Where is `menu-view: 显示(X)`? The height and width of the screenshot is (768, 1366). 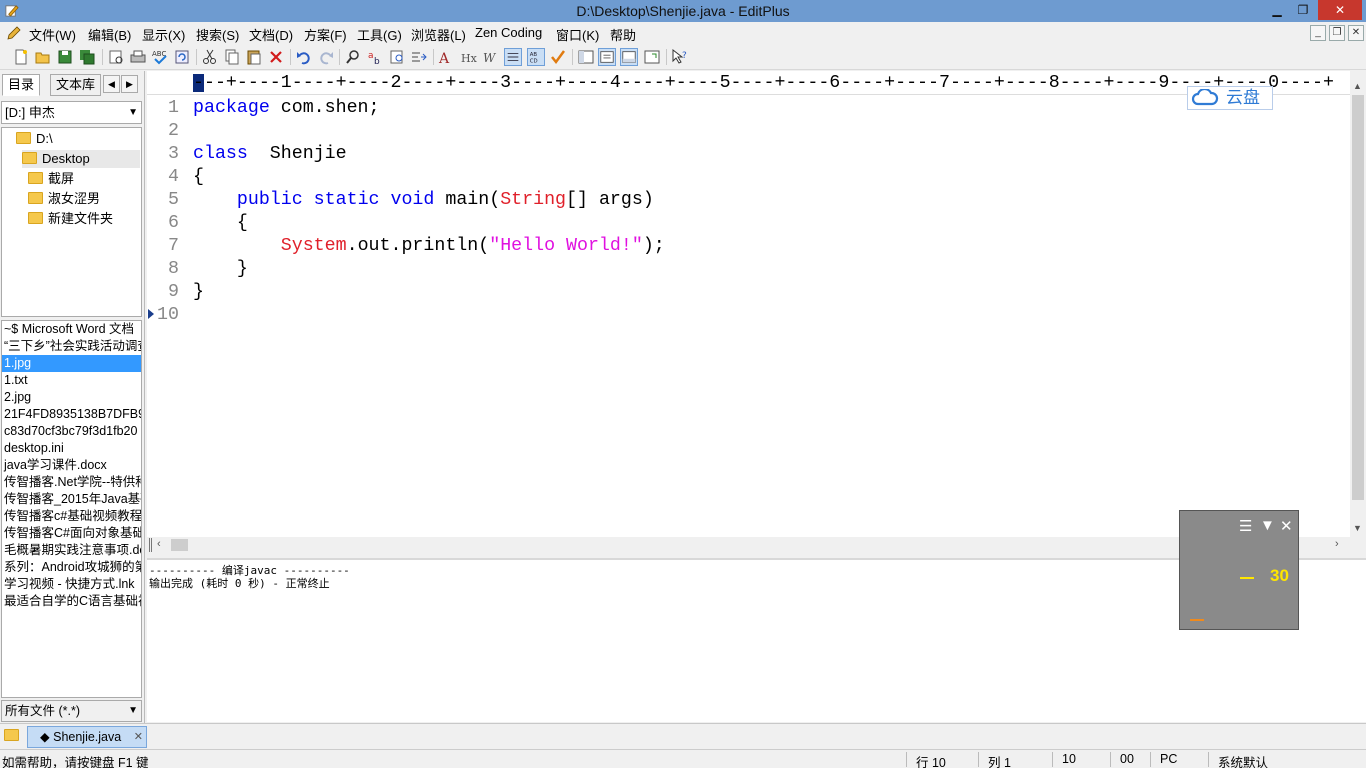 menu-view: 显示(X) is located at coordinates (163, 34).